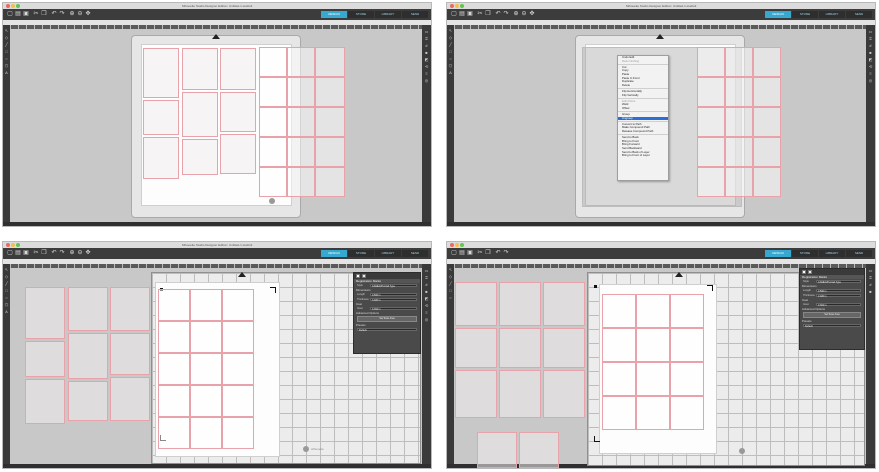  I want to click on menu-item-flip-vertically: Flip Vertically, so click(643, 95).